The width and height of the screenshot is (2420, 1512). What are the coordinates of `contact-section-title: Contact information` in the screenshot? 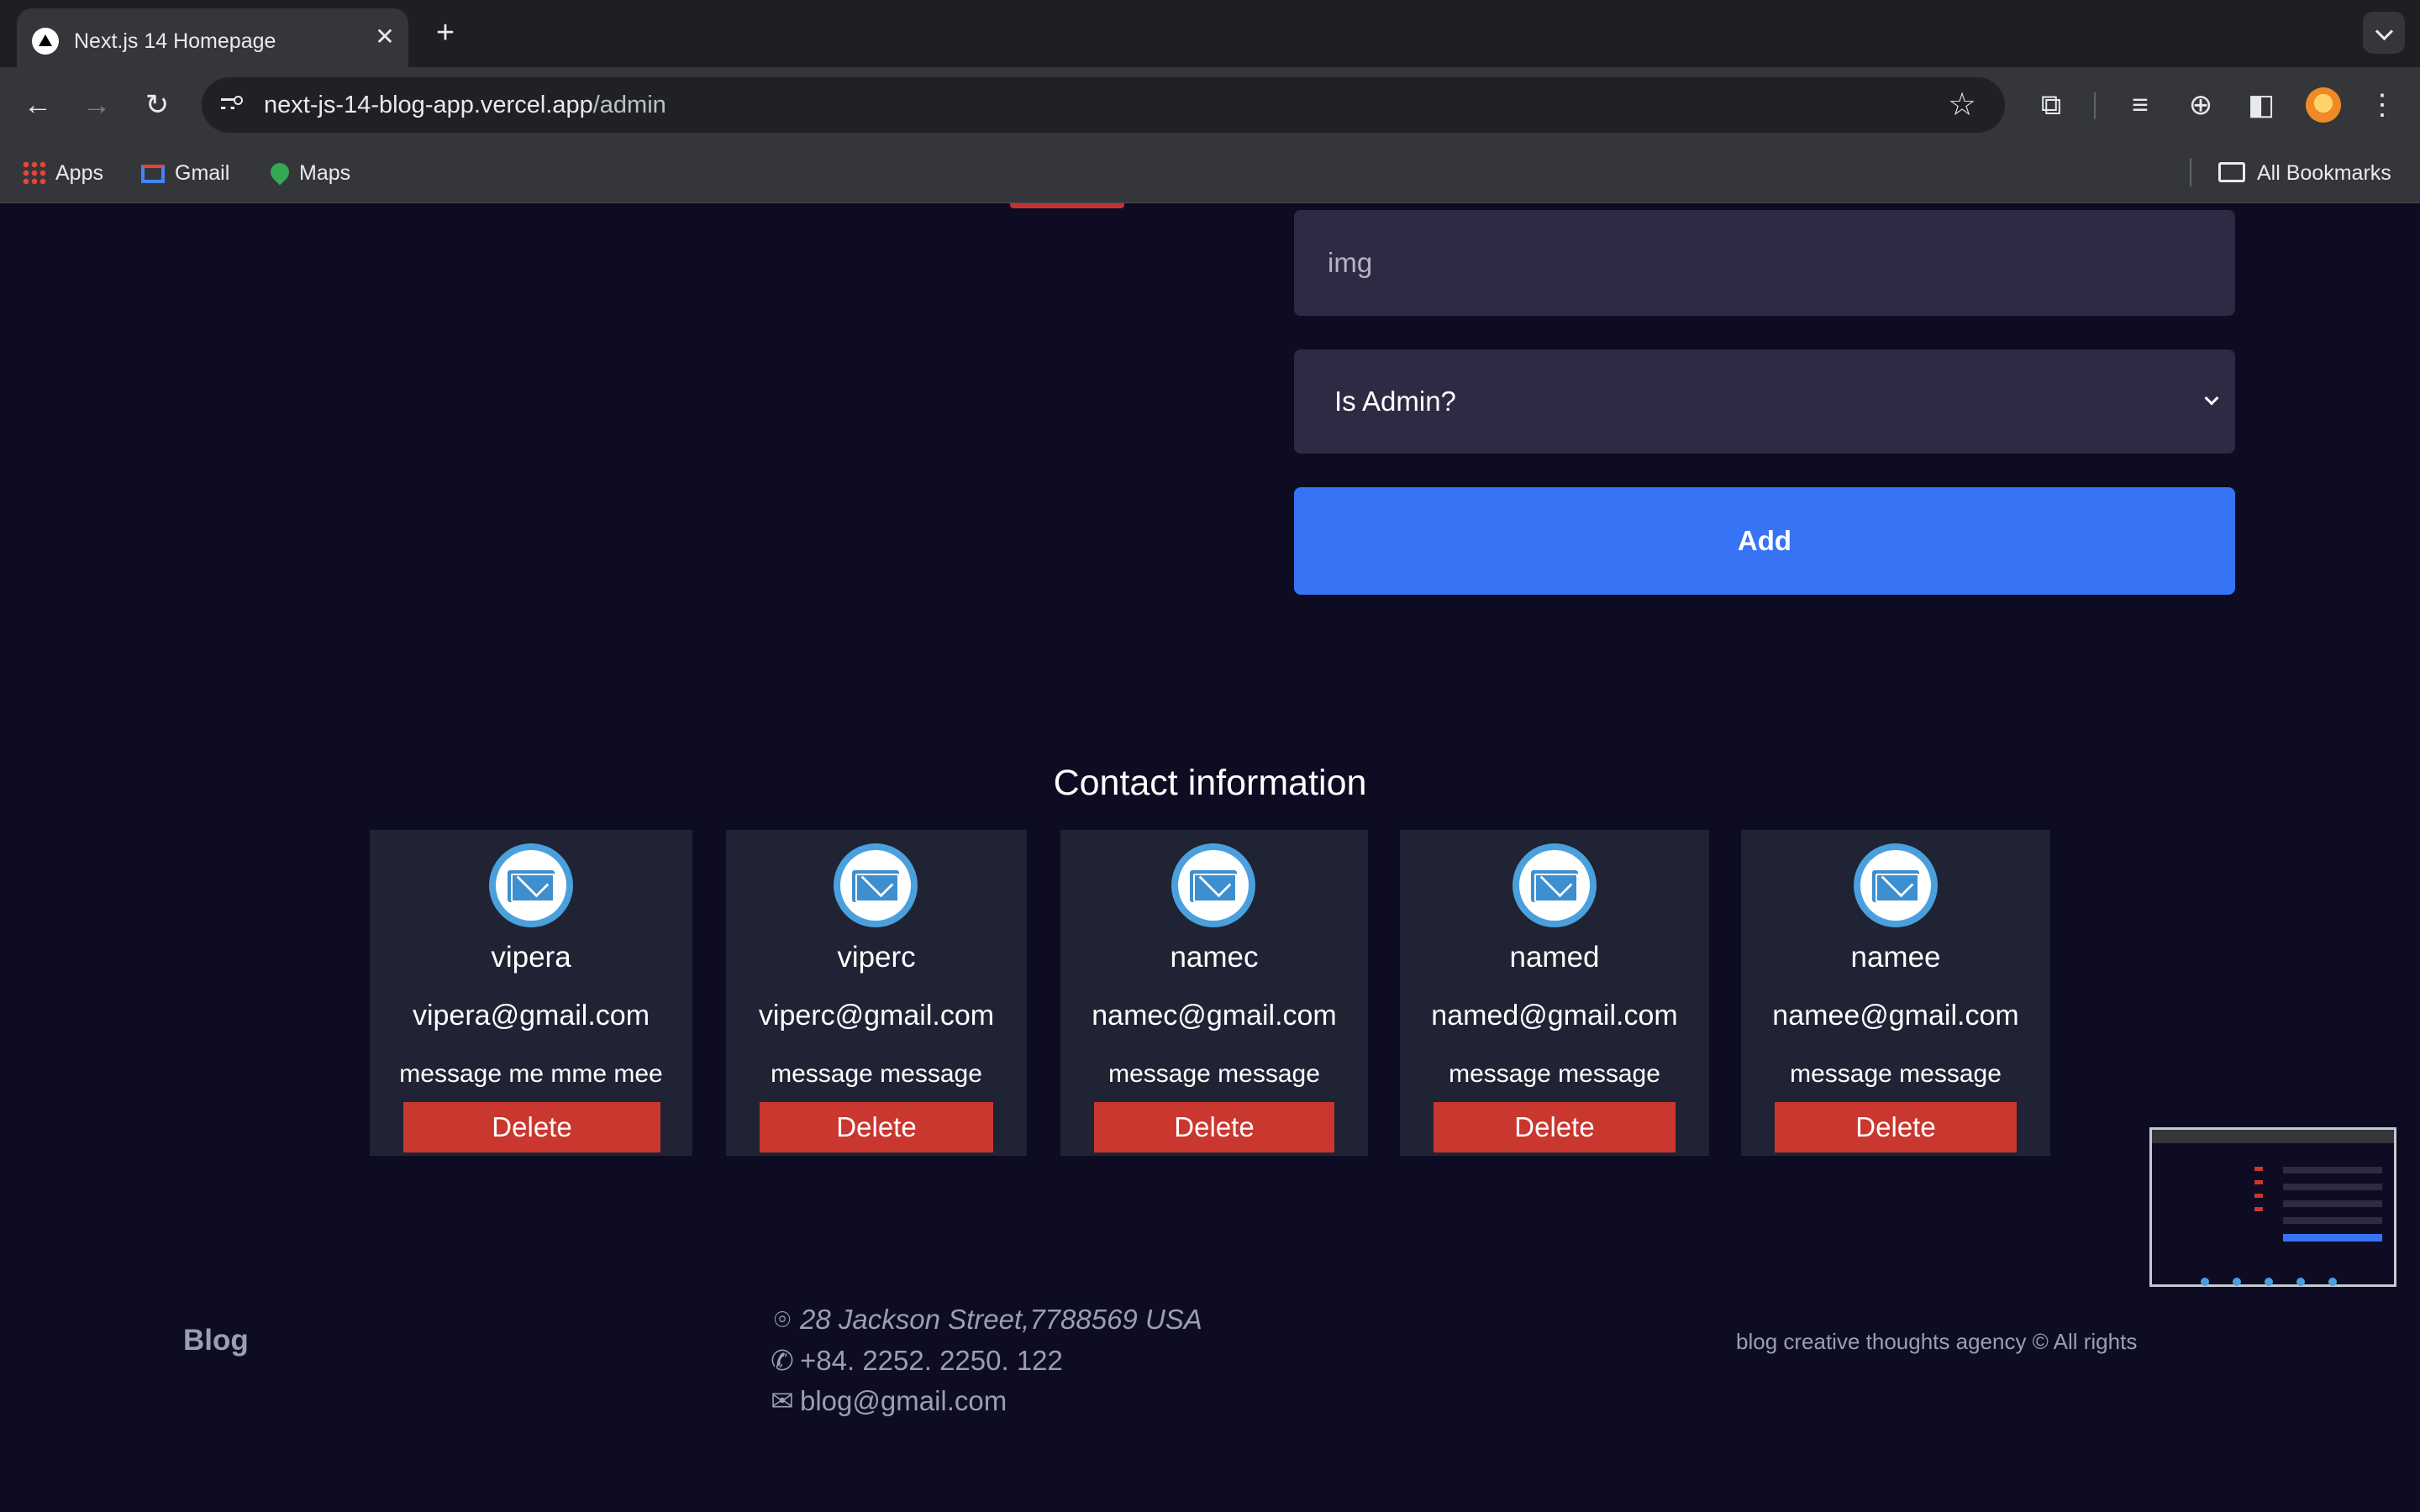 It's located at (1210, 783).